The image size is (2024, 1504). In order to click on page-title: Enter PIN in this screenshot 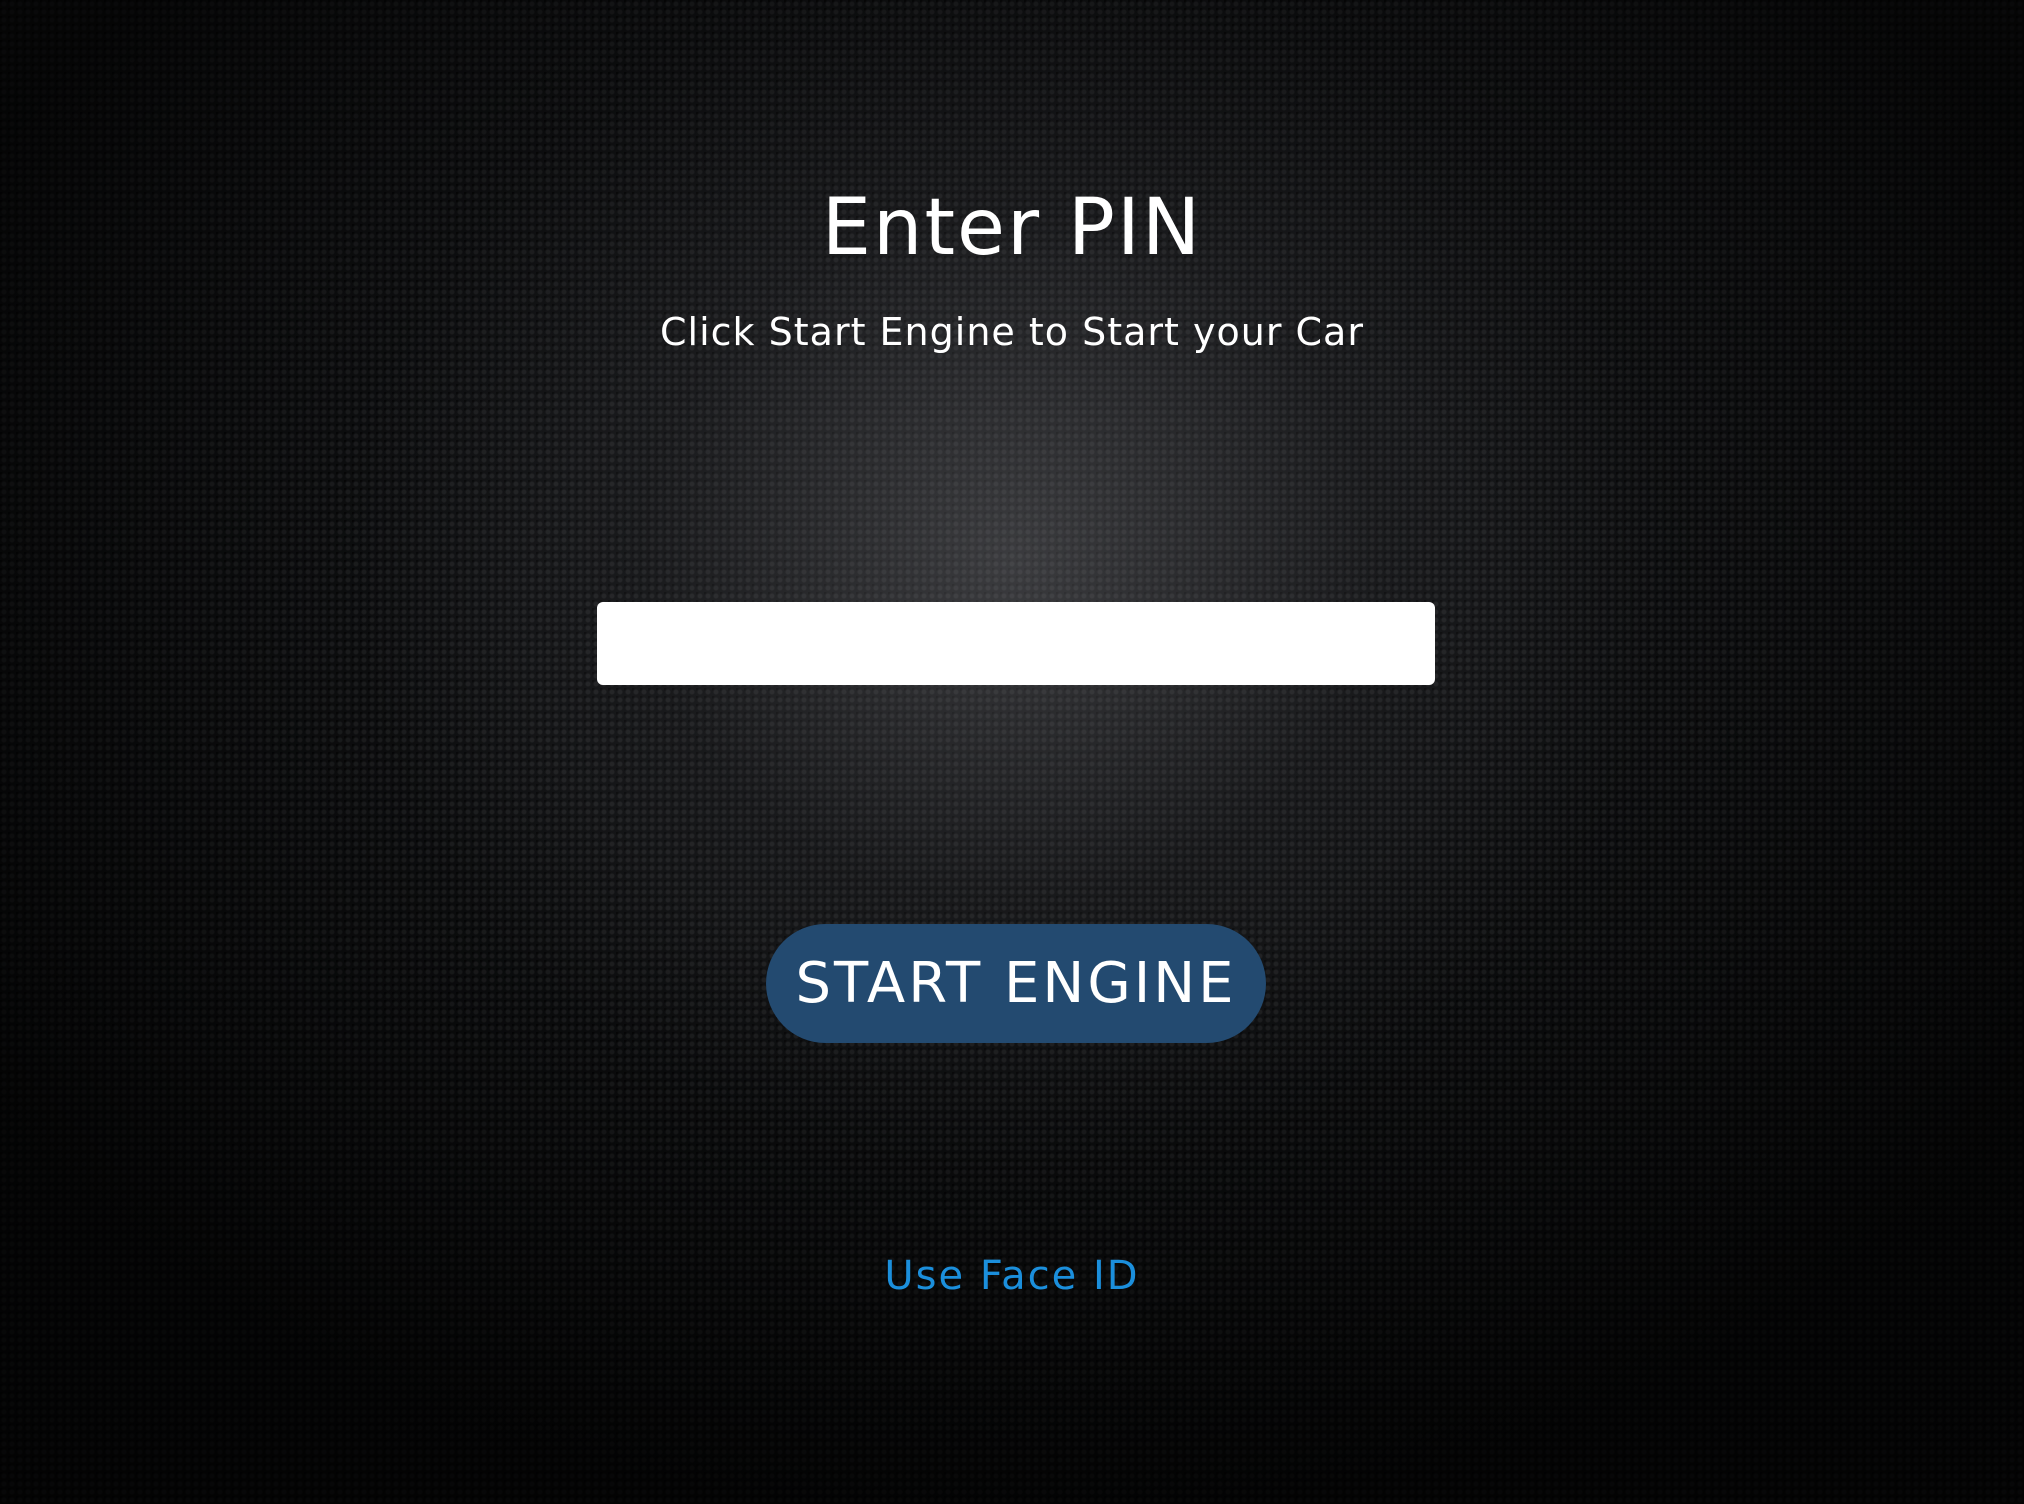, I will do `click(1012, 228)`.